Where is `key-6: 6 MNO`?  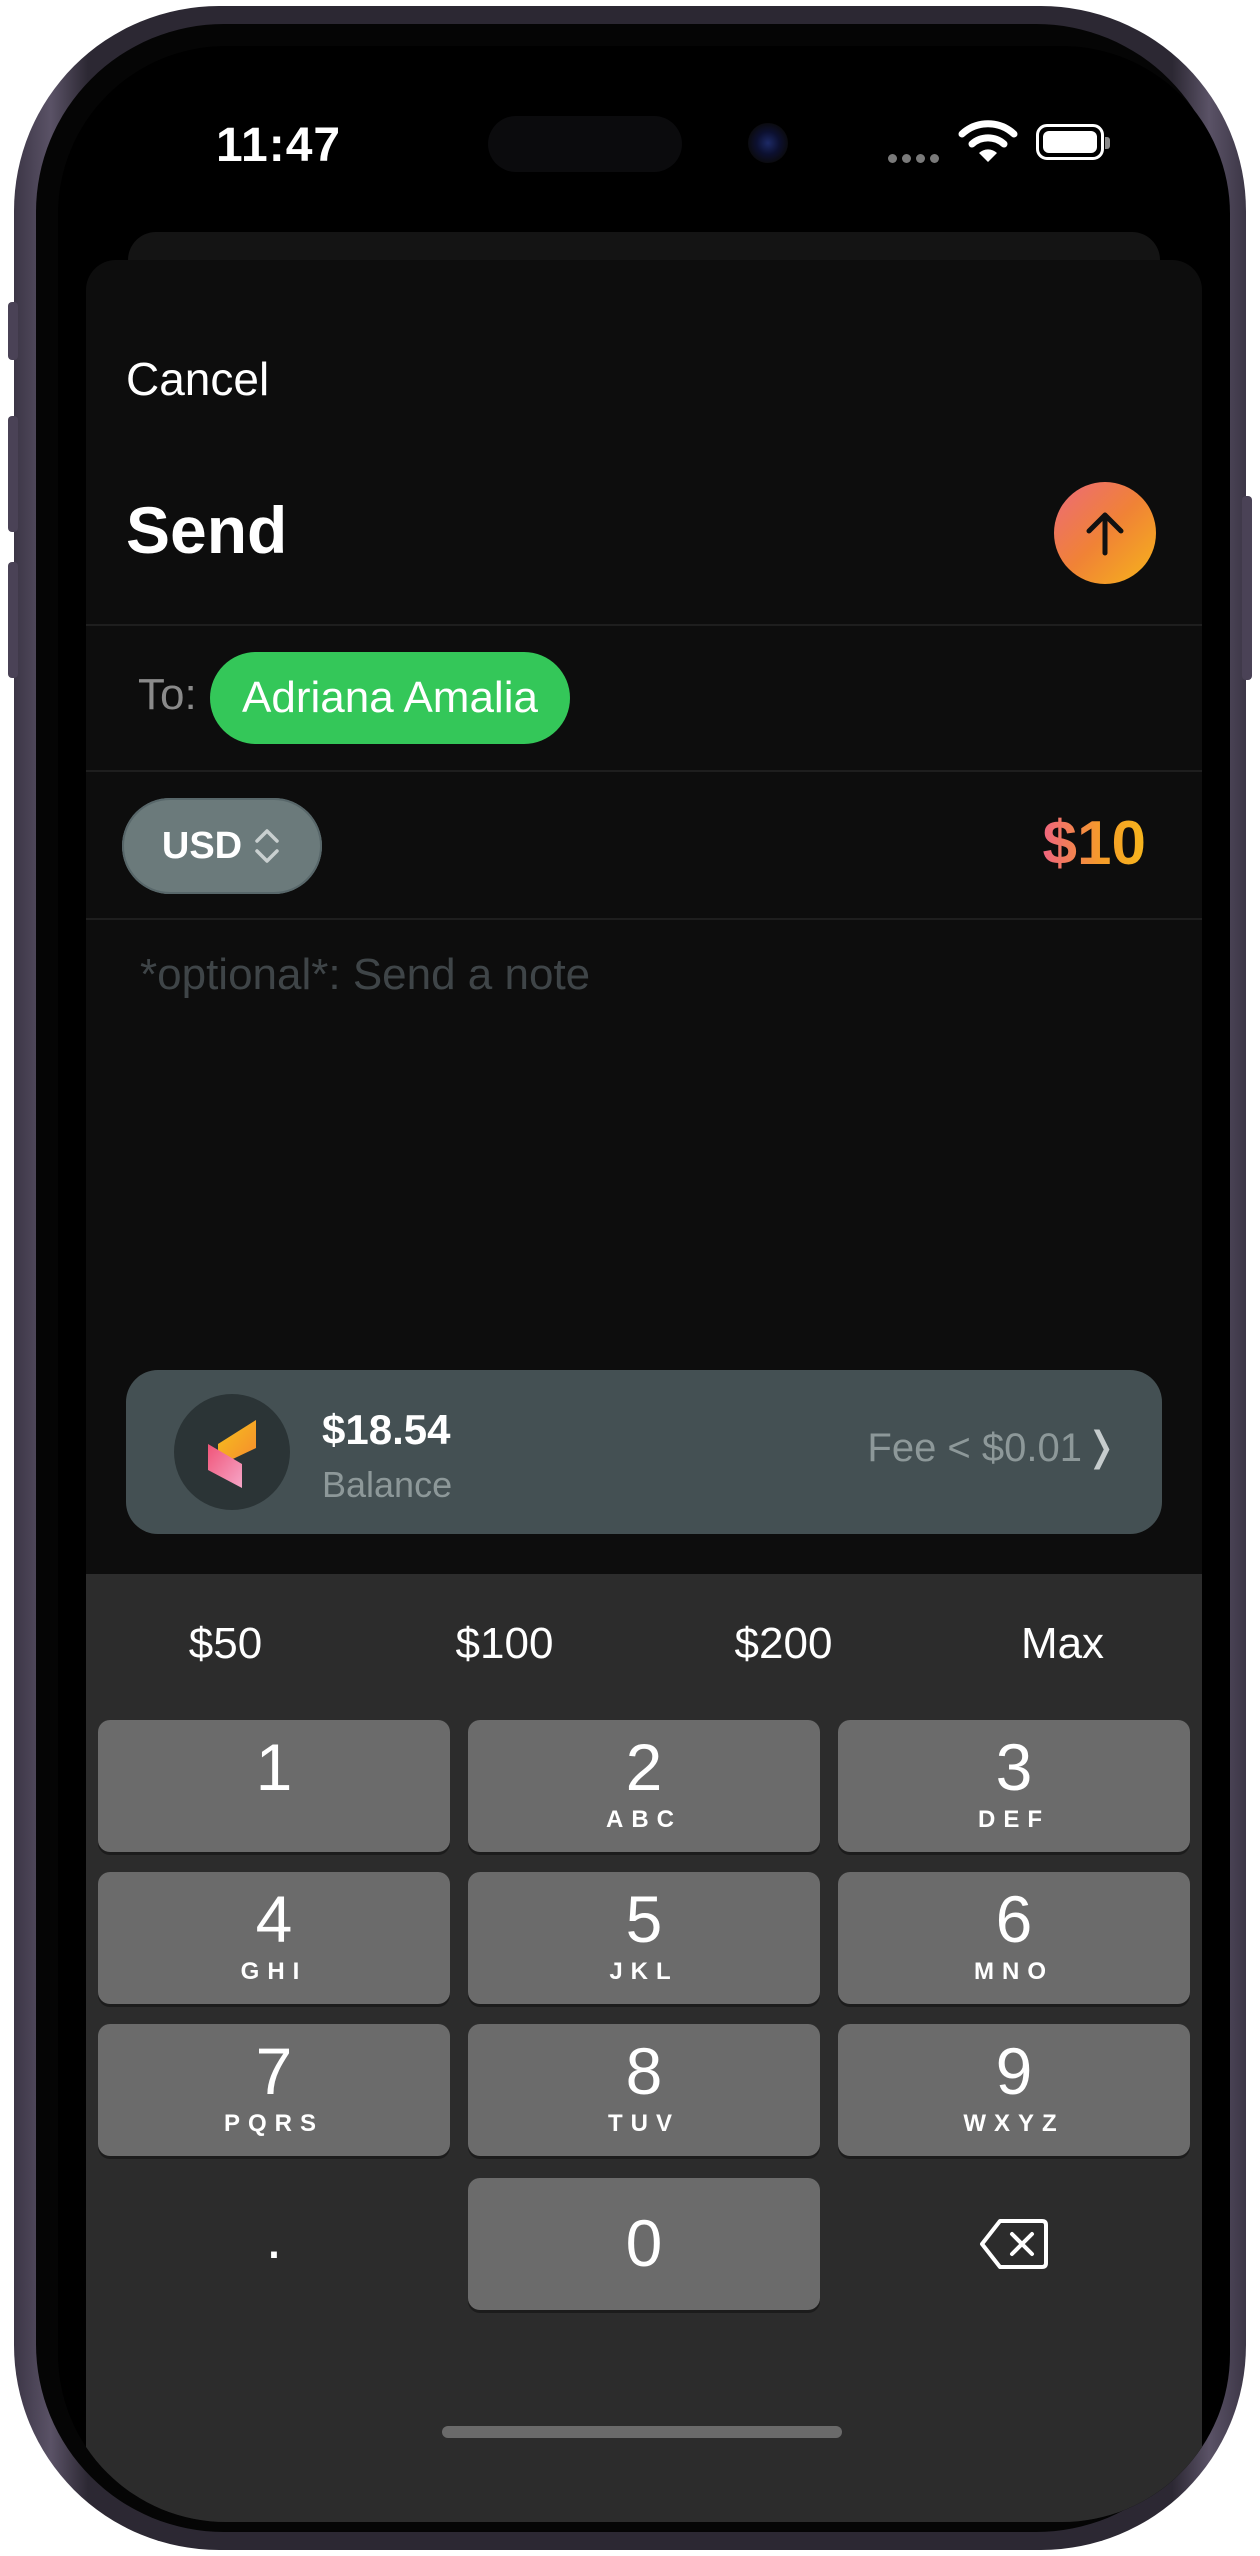
key-6: 6 MNO is located at coordinates (1014, 1938).